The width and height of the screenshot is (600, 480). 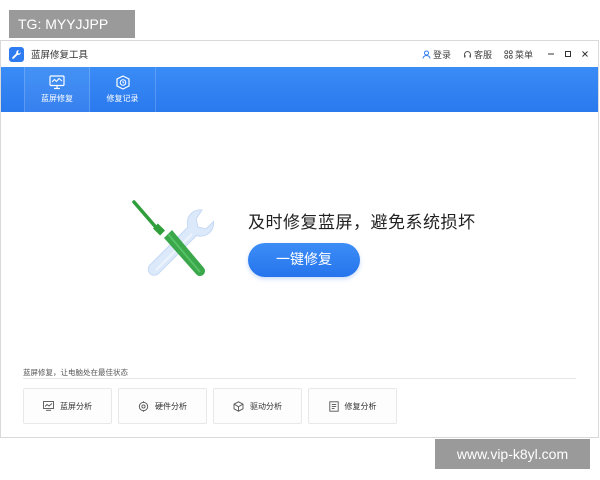 I want to click on service-label: 客服, so click(x=482, y=55).